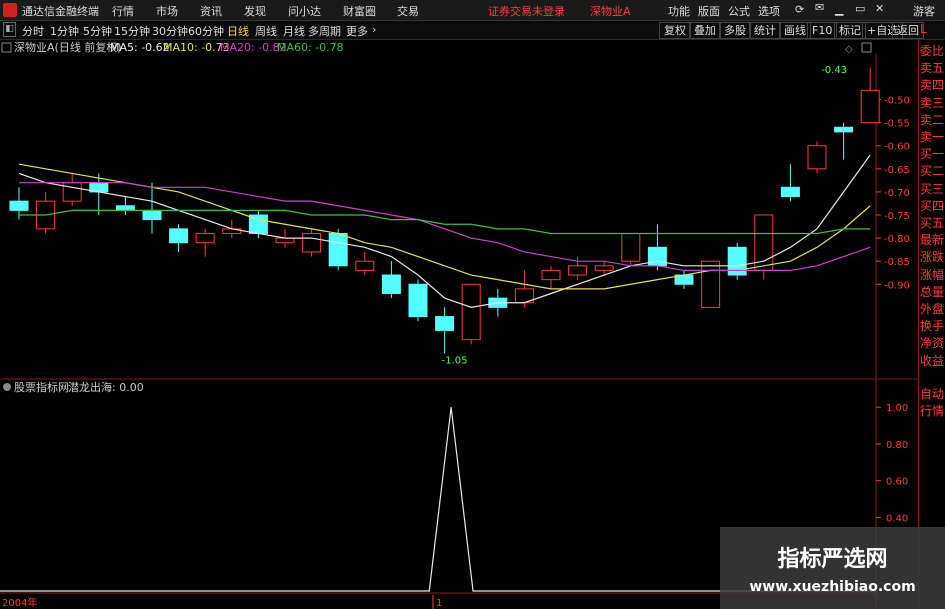 The height and width of the screenshot is (609, 945). What do you see at coordinates (324, 31) in the screenshot?
I see `tab-multi-period: 多周期` at bounding box center [324, 31].